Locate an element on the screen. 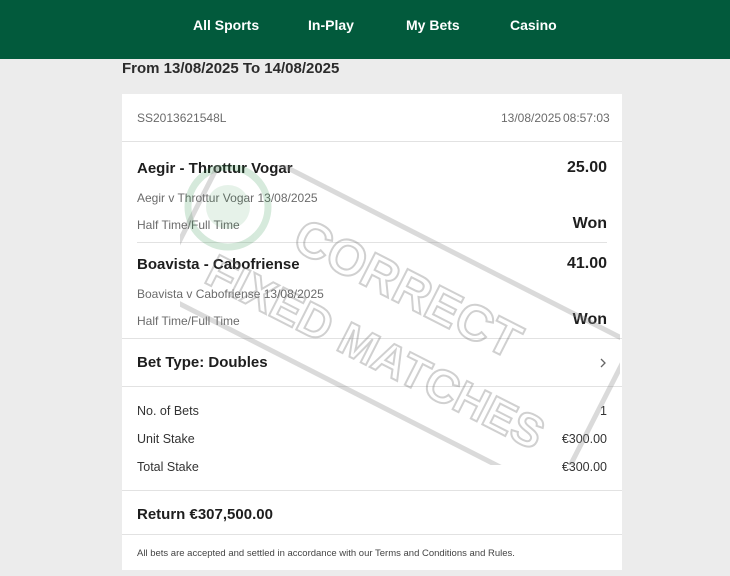  return-amount: Return €307,500.00 is located at coordinates (205, 514).